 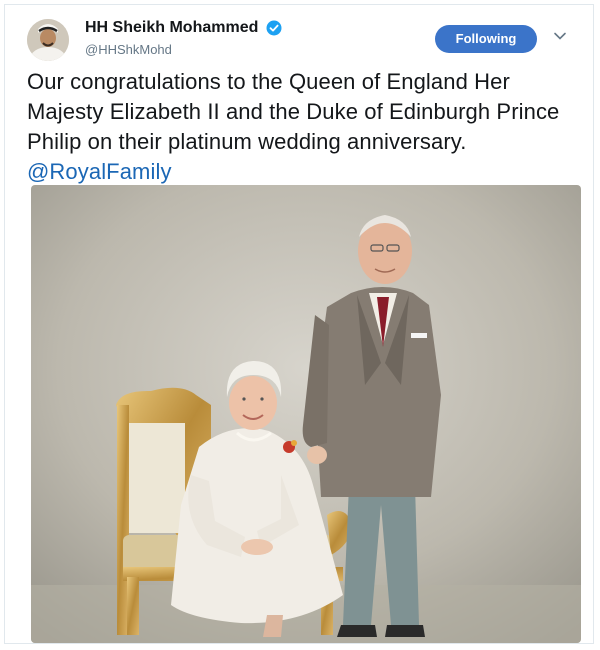 What do you see at coordinates (486, 39) in the screenshot?
I see `following-button: Following` at bounding box center [486, 39].